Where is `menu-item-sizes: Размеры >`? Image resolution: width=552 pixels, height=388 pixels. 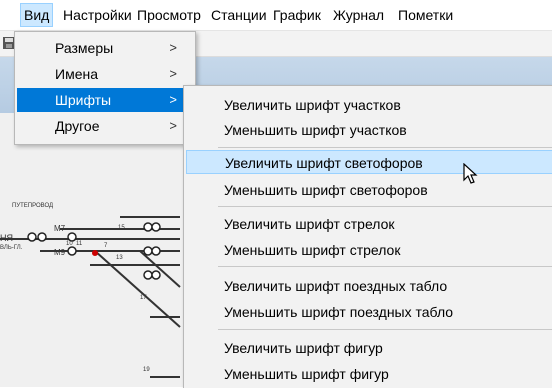 menu-item-sizes: Размеры > is located at coordinates (104, 48).